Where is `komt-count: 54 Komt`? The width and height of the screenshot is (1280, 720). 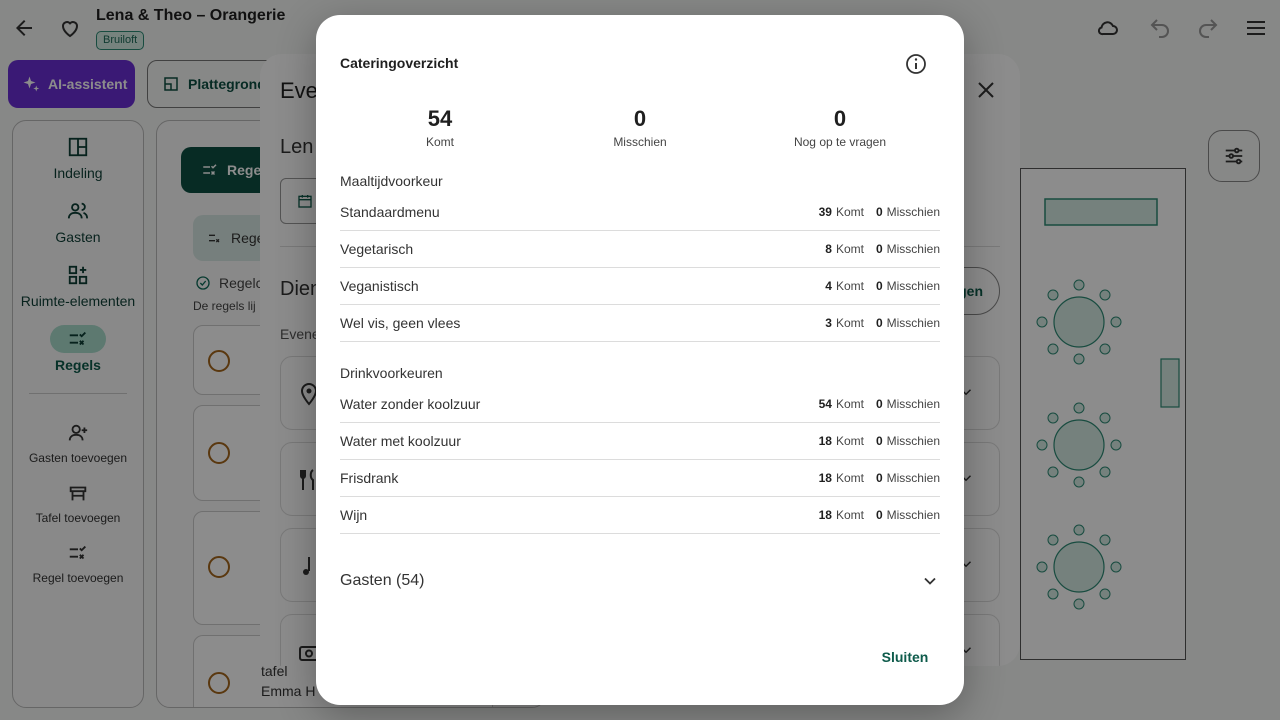
komt-count: 54 Komt is located at coordinates (841, 404).